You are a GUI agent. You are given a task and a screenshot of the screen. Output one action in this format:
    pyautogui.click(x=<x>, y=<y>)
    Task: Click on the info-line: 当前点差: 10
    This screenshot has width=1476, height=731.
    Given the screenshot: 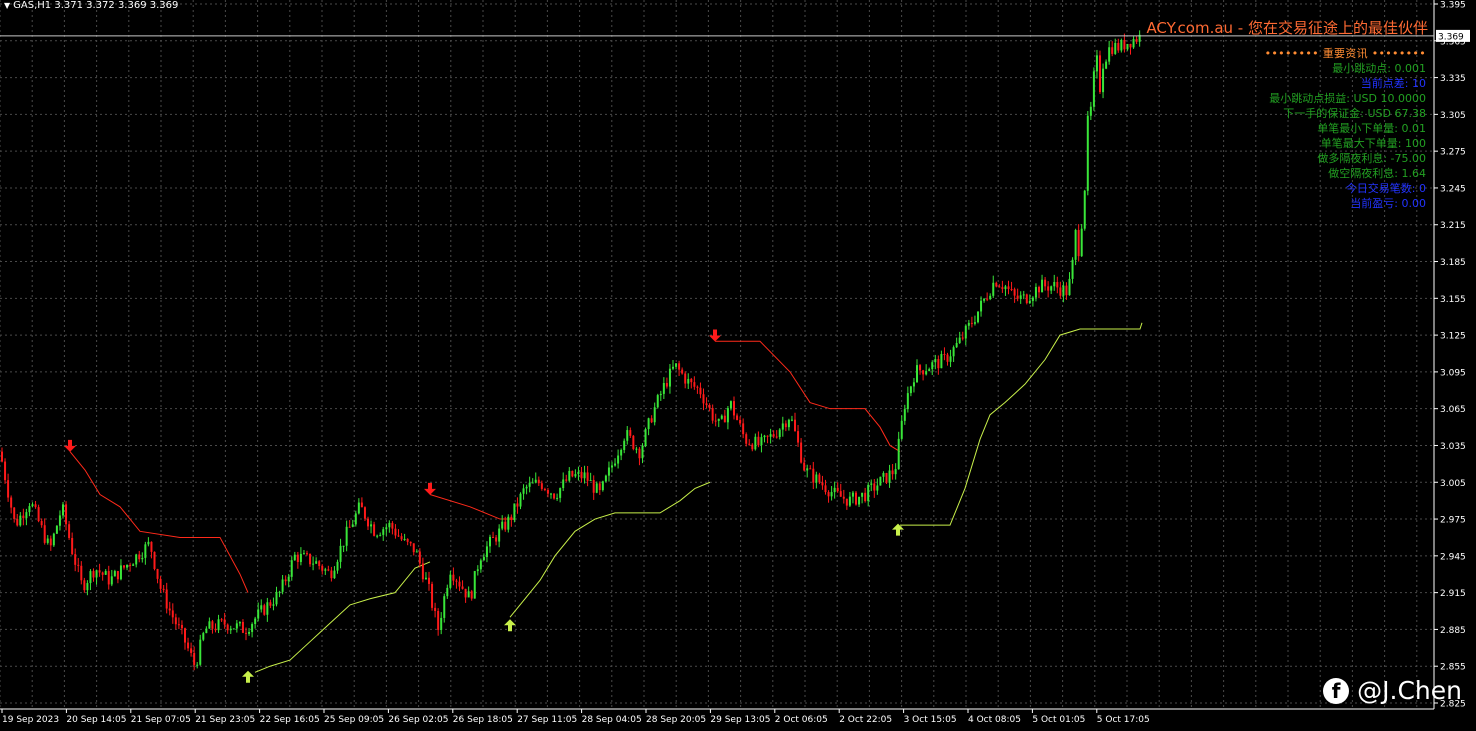 What is the action you would take?
    pyautogui.click(x=1393, y=83)
    